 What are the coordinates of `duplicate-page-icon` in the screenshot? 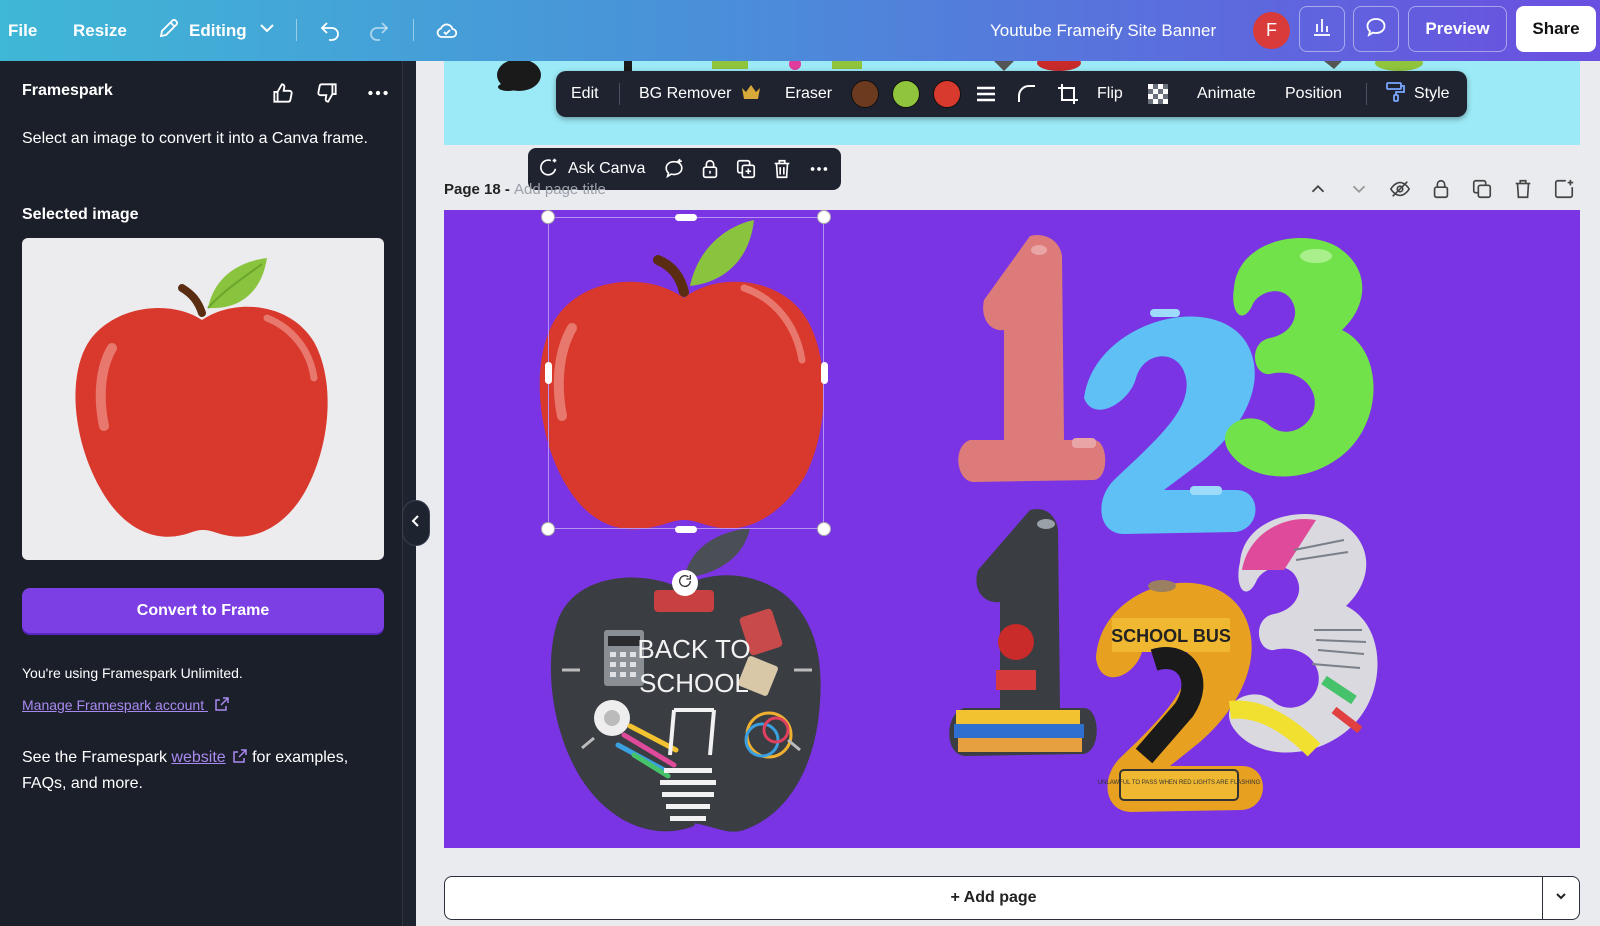 It's located at (1482, 189).